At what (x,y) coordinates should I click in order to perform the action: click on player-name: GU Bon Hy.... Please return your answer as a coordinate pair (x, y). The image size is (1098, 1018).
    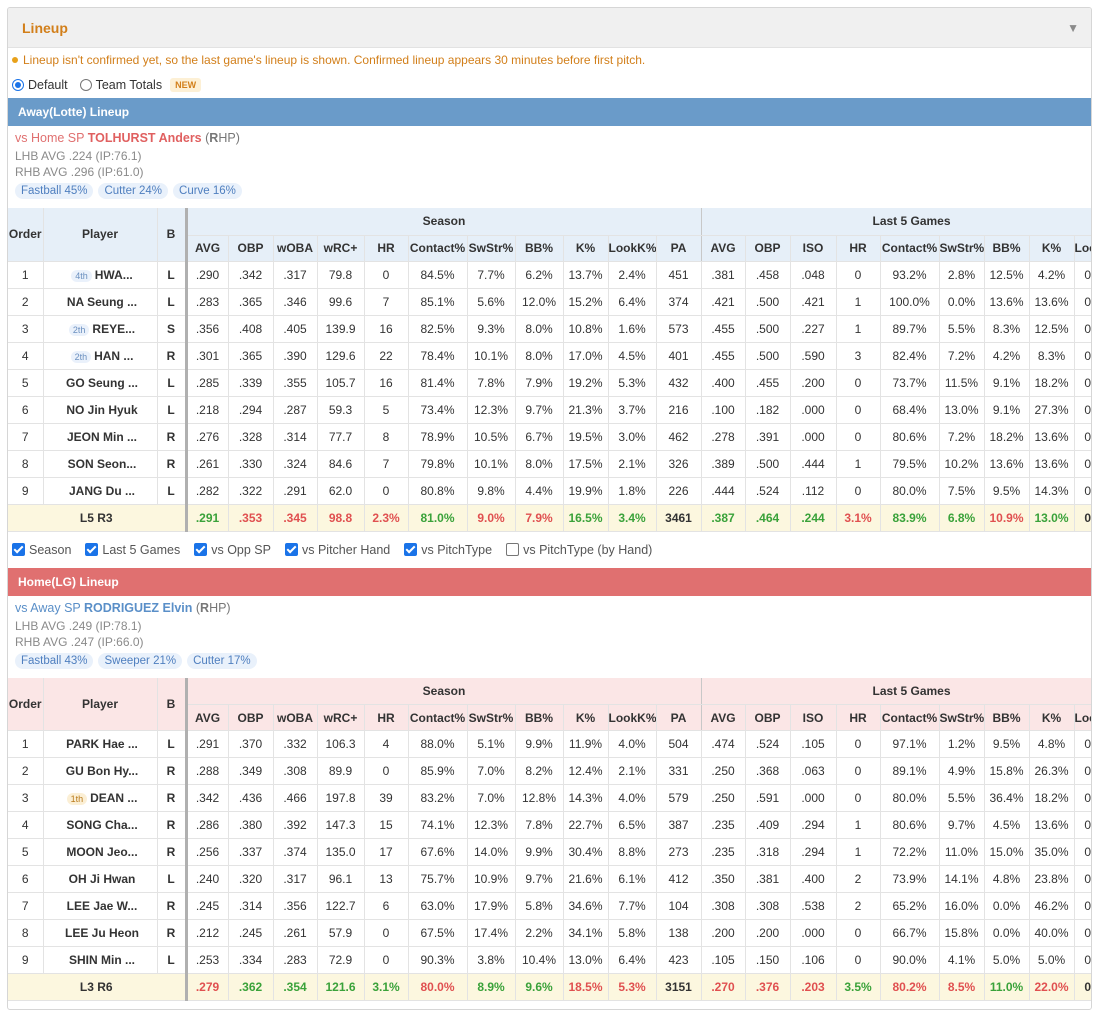
    Looking at the image, I should click on (102, 771).